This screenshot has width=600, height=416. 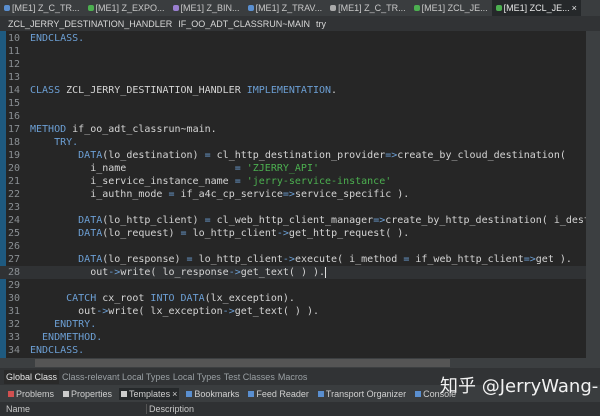 What do you see at coordinates (536, 8) in the screenshot?
I see `editor-tab: [ME1] ZCL_JE... ×` at bounding box center [536, 8].